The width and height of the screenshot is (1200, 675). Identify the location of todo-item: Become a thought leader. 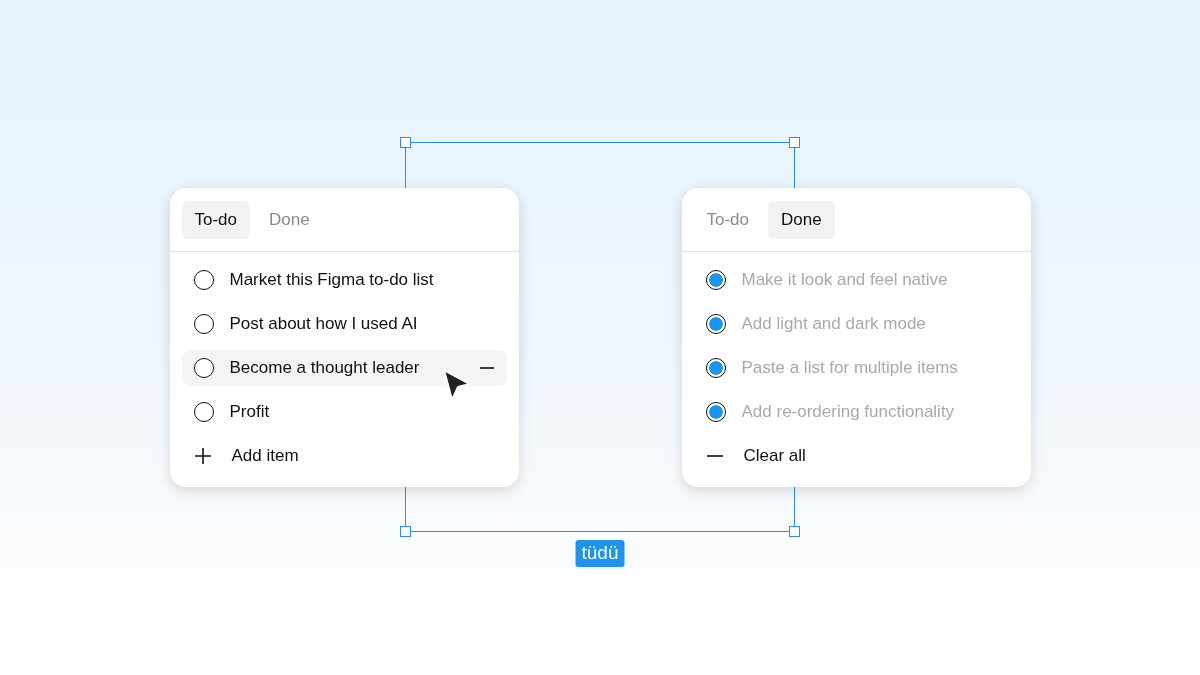
(344, 368).